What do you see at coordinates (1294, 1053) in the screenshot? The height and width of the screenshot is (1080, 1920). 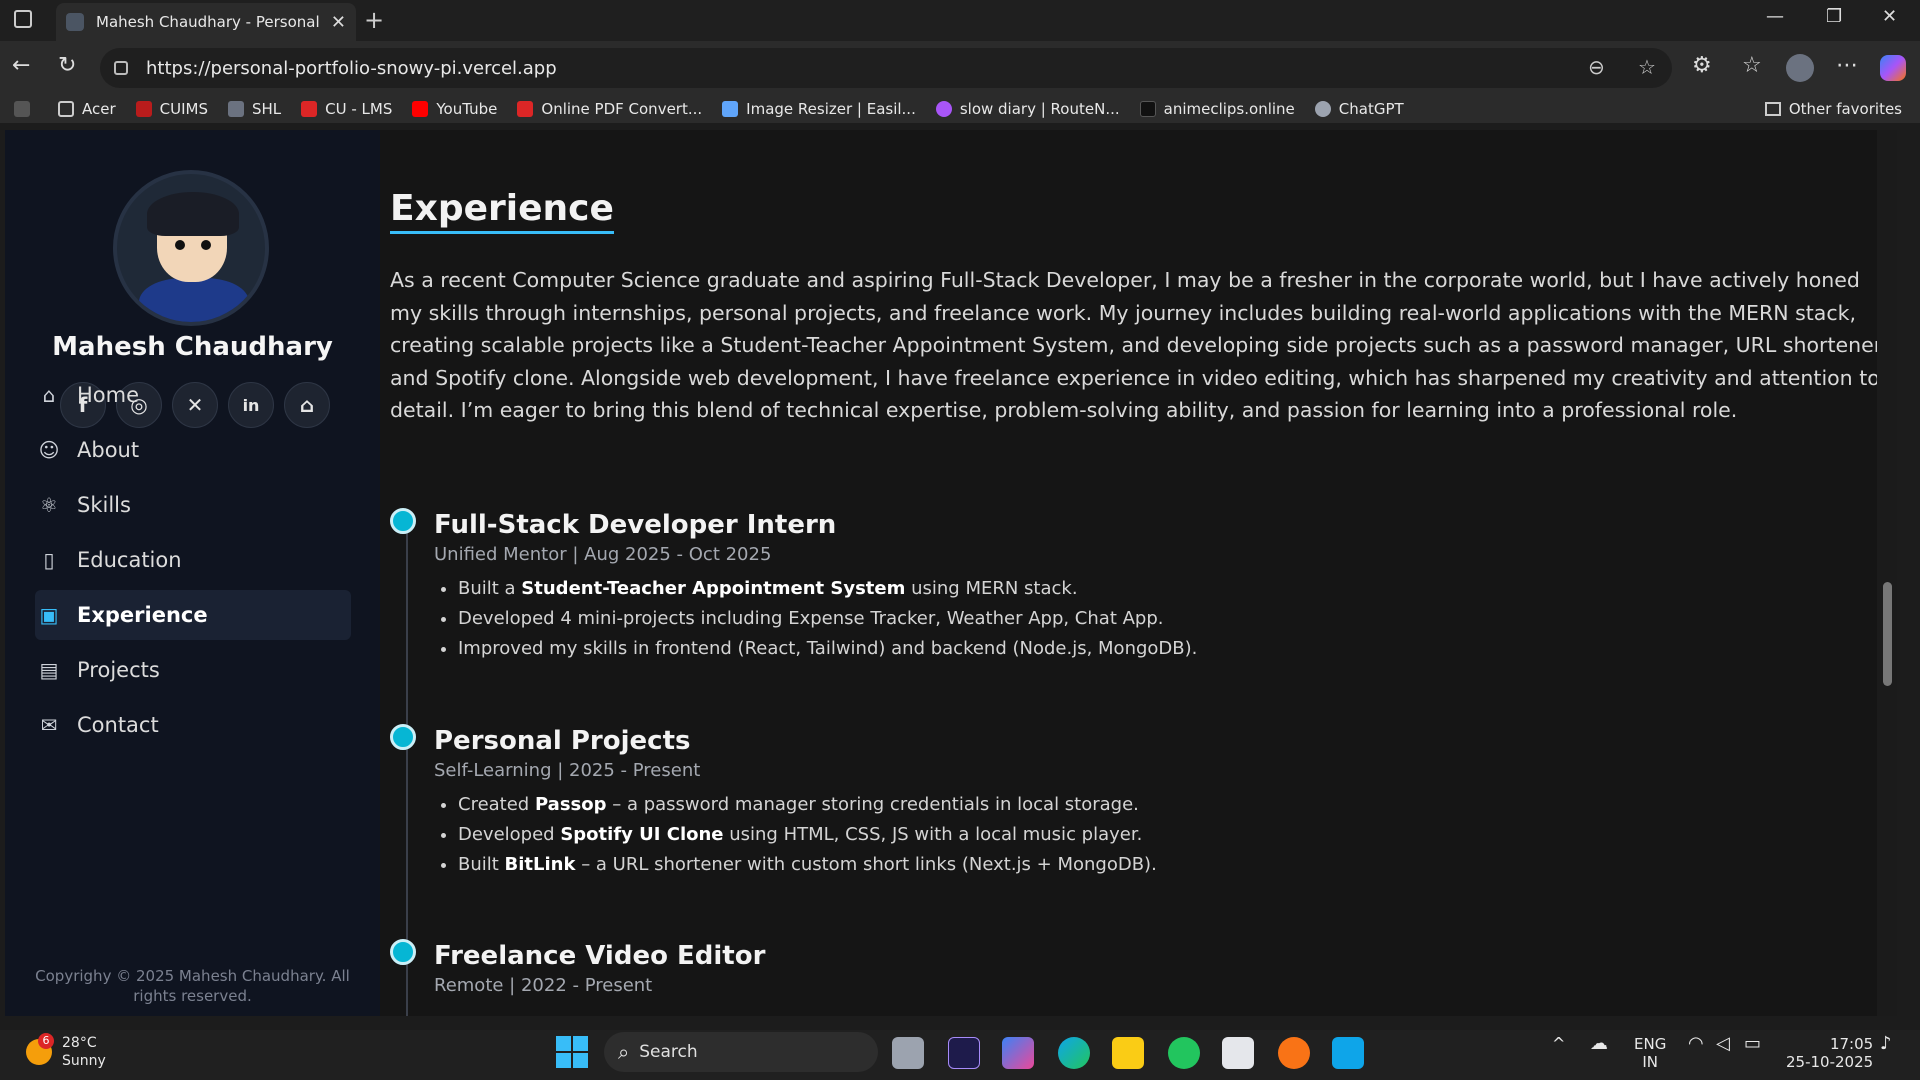 I see `fl-studio-icon` at bounding box center [1294, 1053].